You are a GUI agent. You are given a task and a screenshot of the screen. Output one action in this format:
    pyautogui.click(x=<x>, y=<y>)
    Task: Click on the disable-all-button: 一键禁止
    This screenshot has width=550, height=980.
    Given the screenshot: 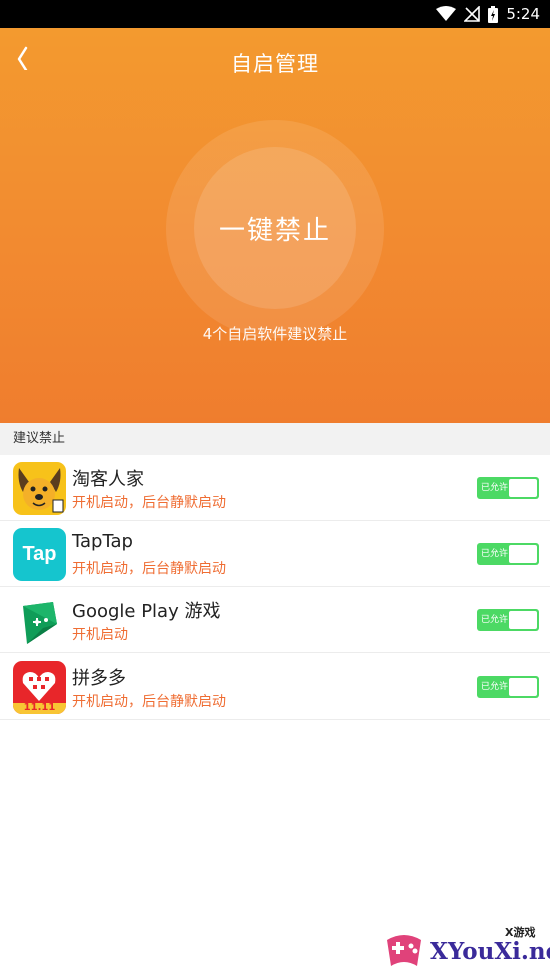 What is the action you would take?
    pyautogui.click(x=275, y=228)
    